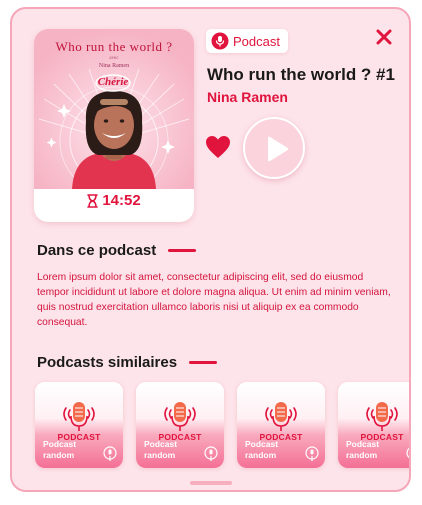 The height and width of the screenshot is (505, 422). What do you see at coordinates (278, 149) in the screenshot?
I see `play-icon` at bounding box center [278, 149].